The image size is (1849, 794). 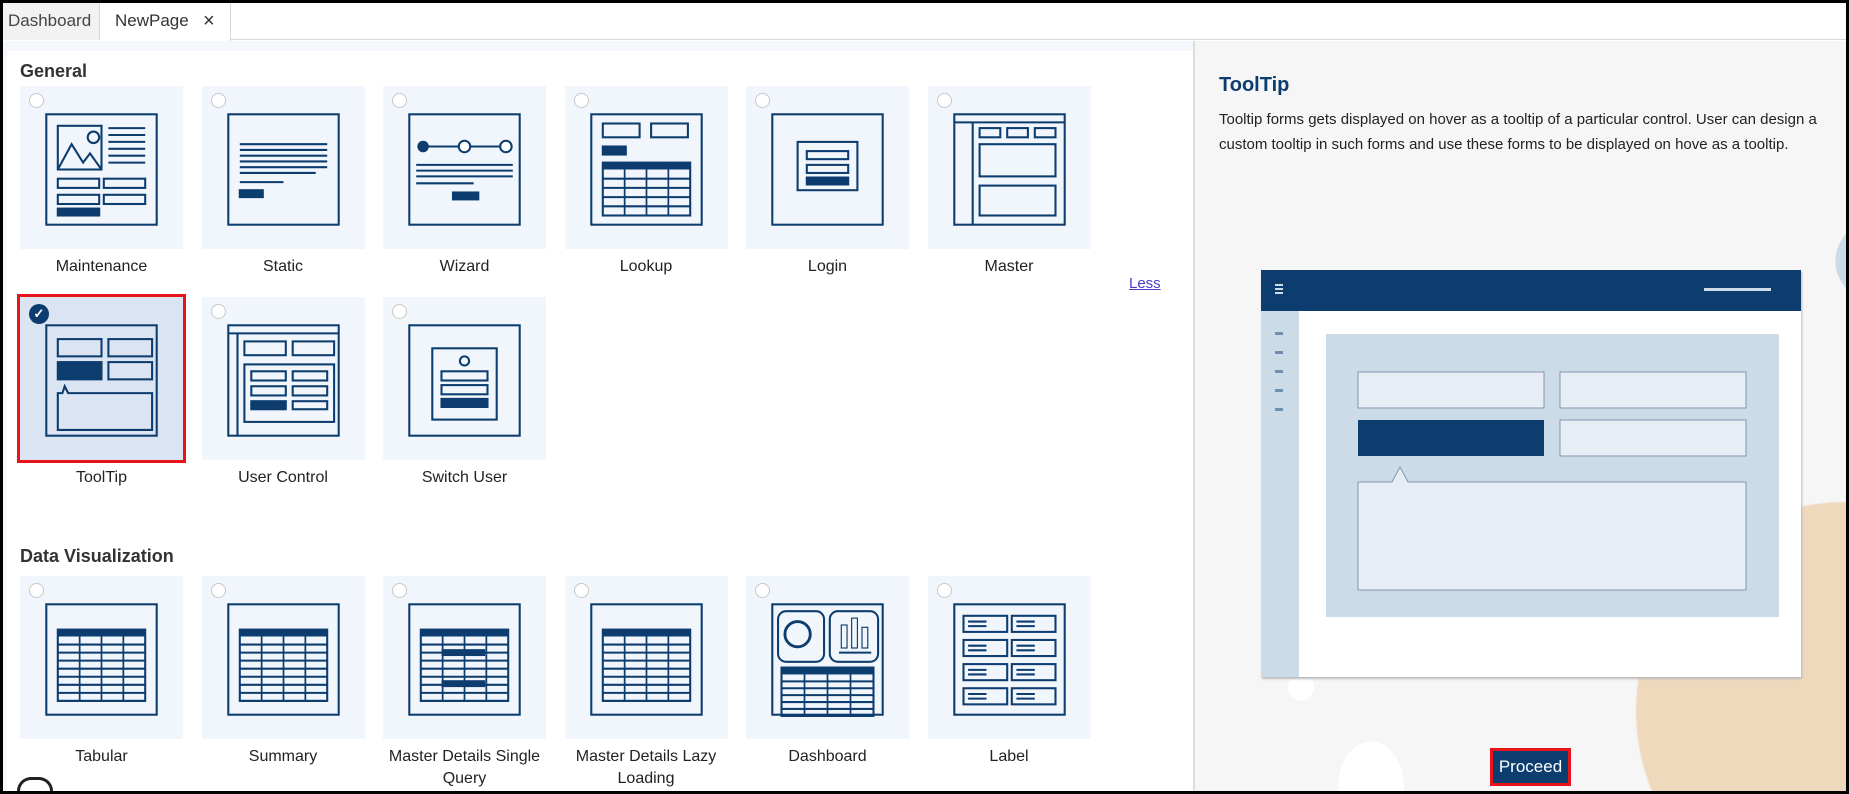 I want to click on tab-newpage: NewPage ×, so click(x=165, y=22).